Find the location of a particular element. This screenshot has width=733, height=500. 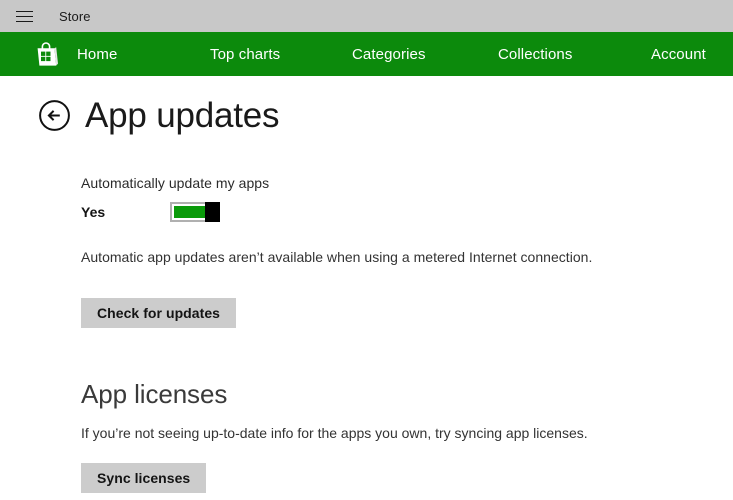

nav-item-categories: Categories is located at coordinates (389, 54).